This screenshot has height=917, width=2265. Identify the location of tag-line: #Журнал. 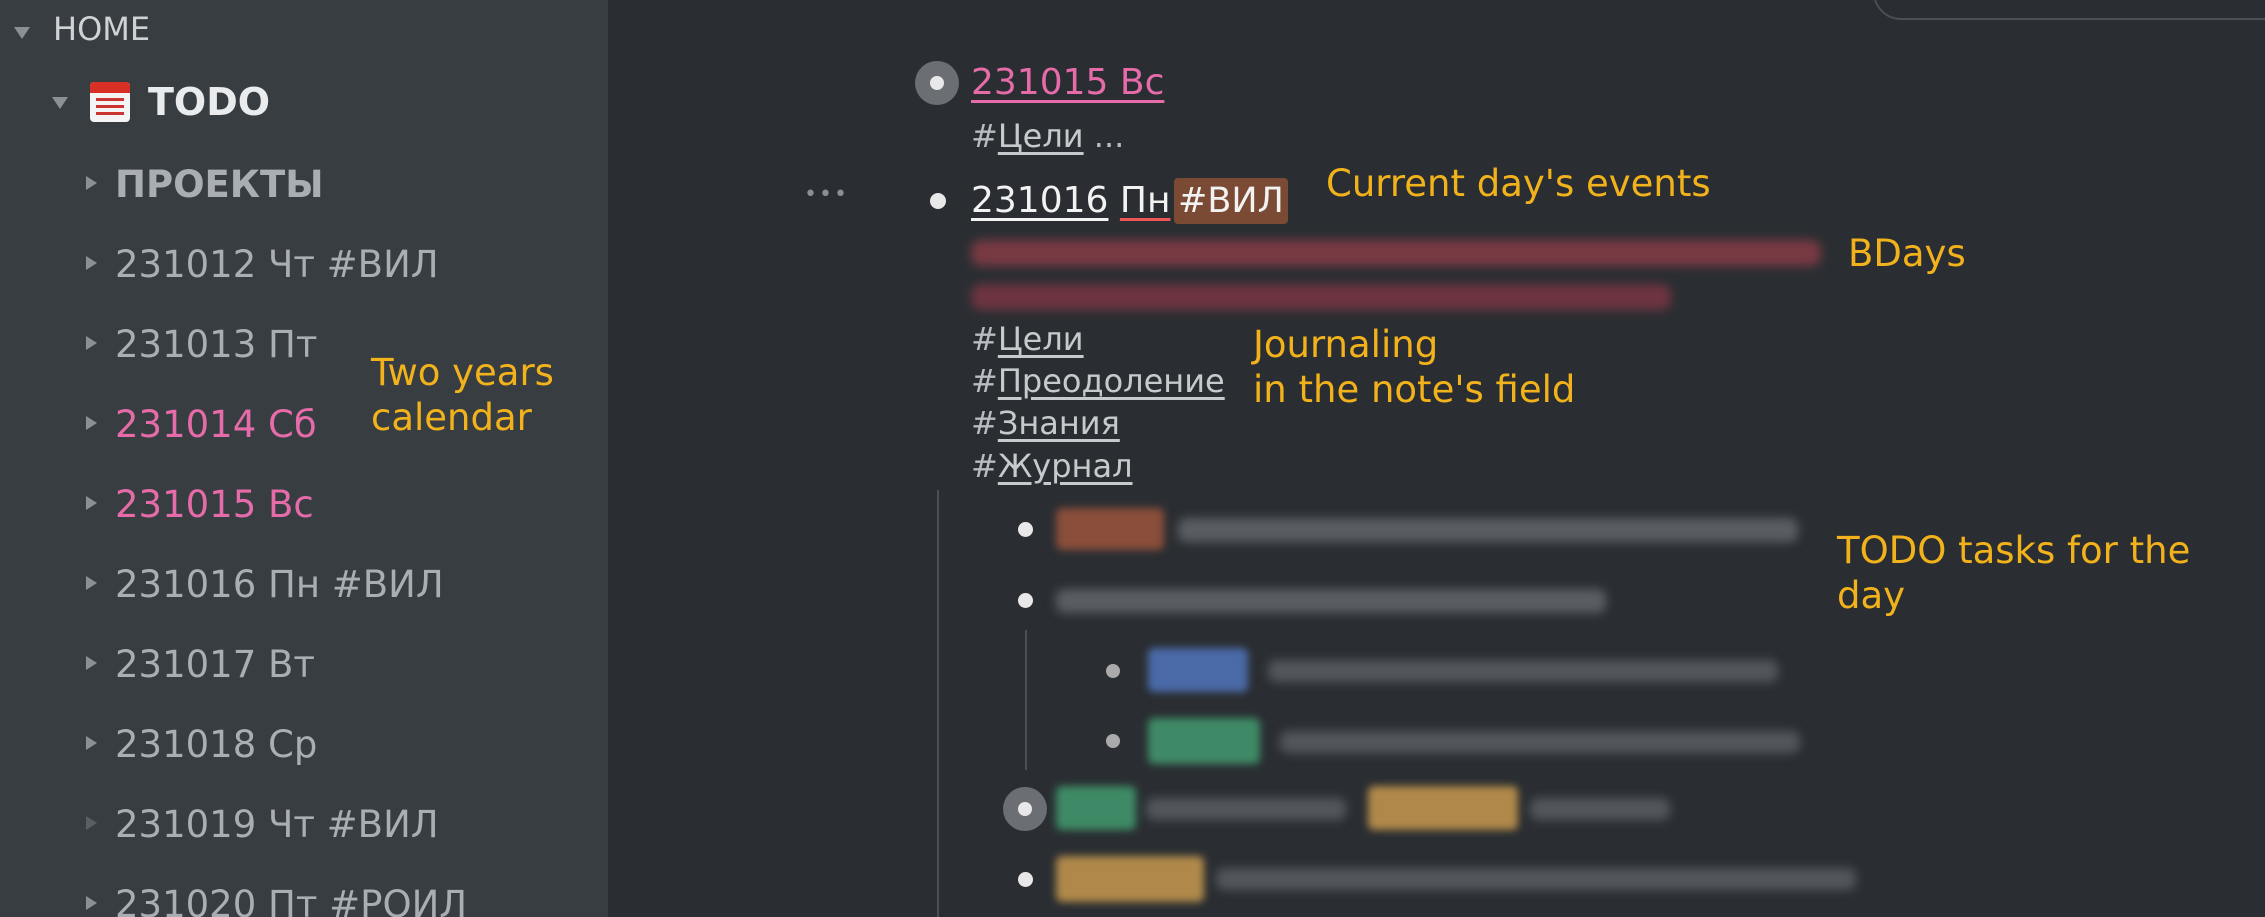
(1052, 466).